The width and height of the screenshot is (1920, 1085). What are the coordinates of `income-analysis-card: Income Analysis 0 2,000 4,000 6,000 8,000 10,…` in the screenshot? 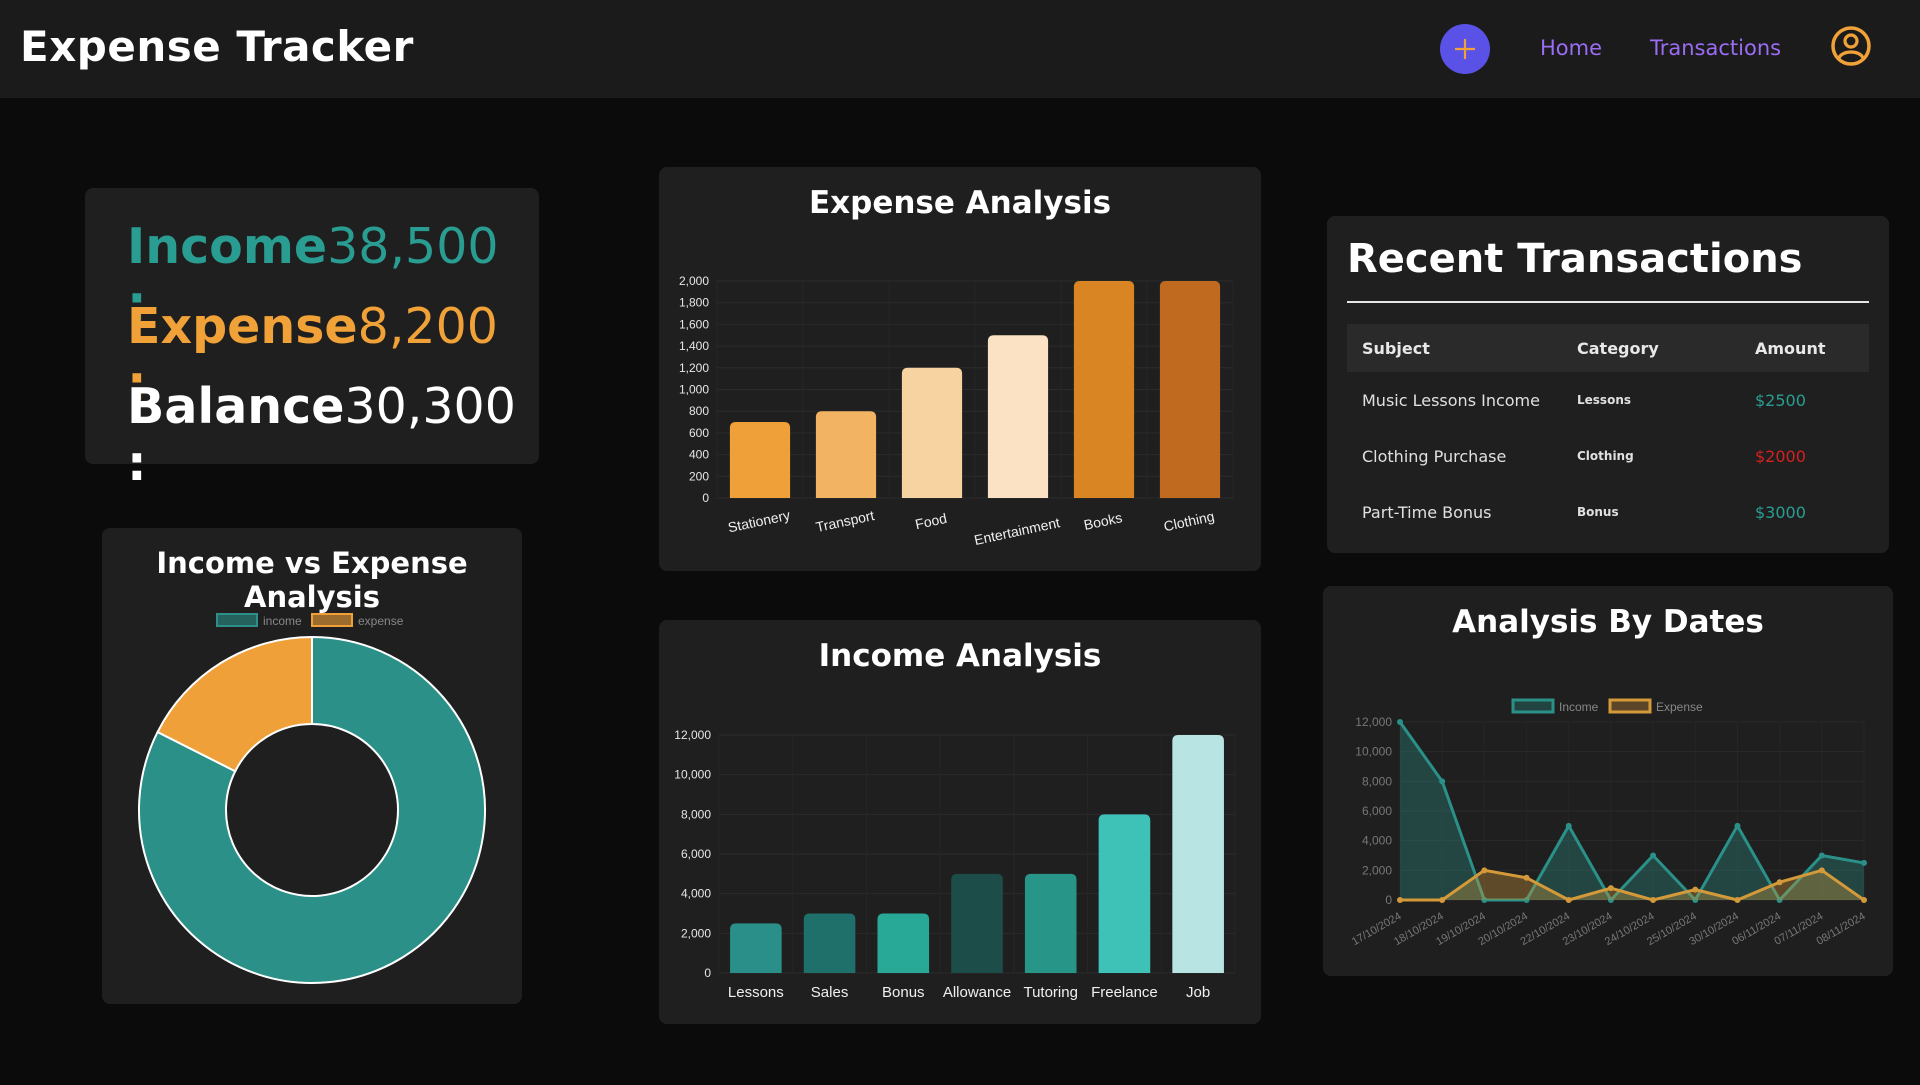 It's located at (960, 822).